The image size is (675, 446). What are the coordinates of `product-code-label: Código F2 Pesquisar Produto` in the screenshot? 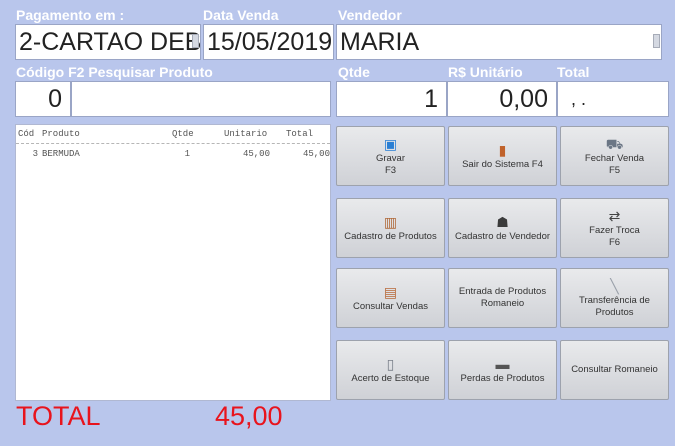 It's located at (114, 72).